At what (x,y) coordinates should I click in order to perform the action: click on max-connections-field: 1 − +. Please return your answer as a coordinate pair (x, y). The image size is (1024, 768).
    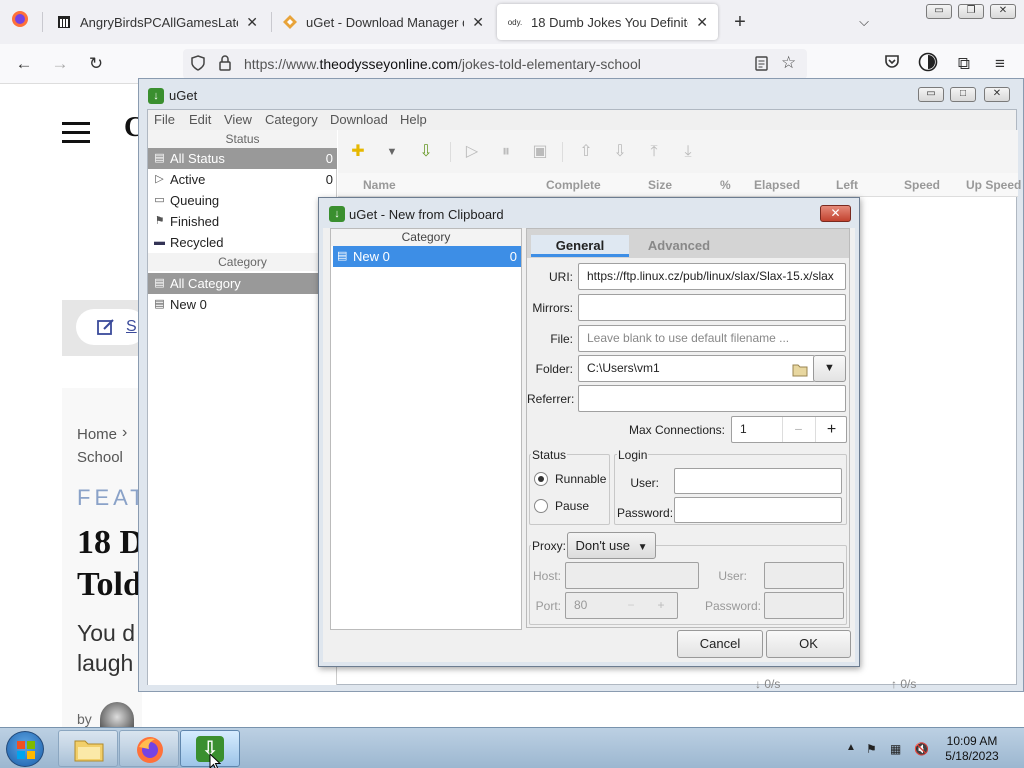
    Looking at the image, I should click on (789, 429).